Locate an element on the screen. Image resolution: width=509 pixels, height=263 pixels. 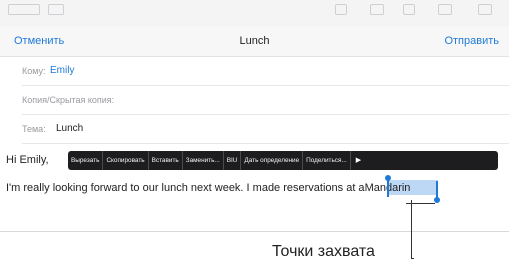
to-field-row: Кому: Emily is located at coordinates (265, 71).